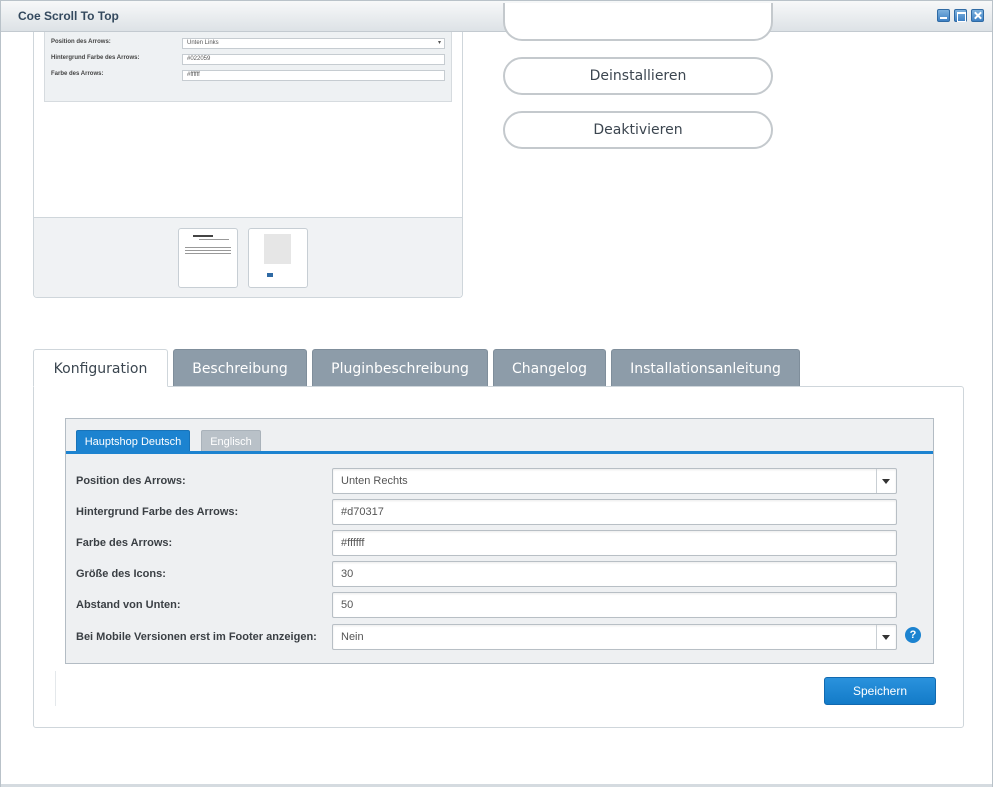 This screenshot has width=993, height=787. Describe the element at coordinates (124, 543) in the screenshot. I see `field-label-arrow-color: Farbe des Arrows:` at that location.